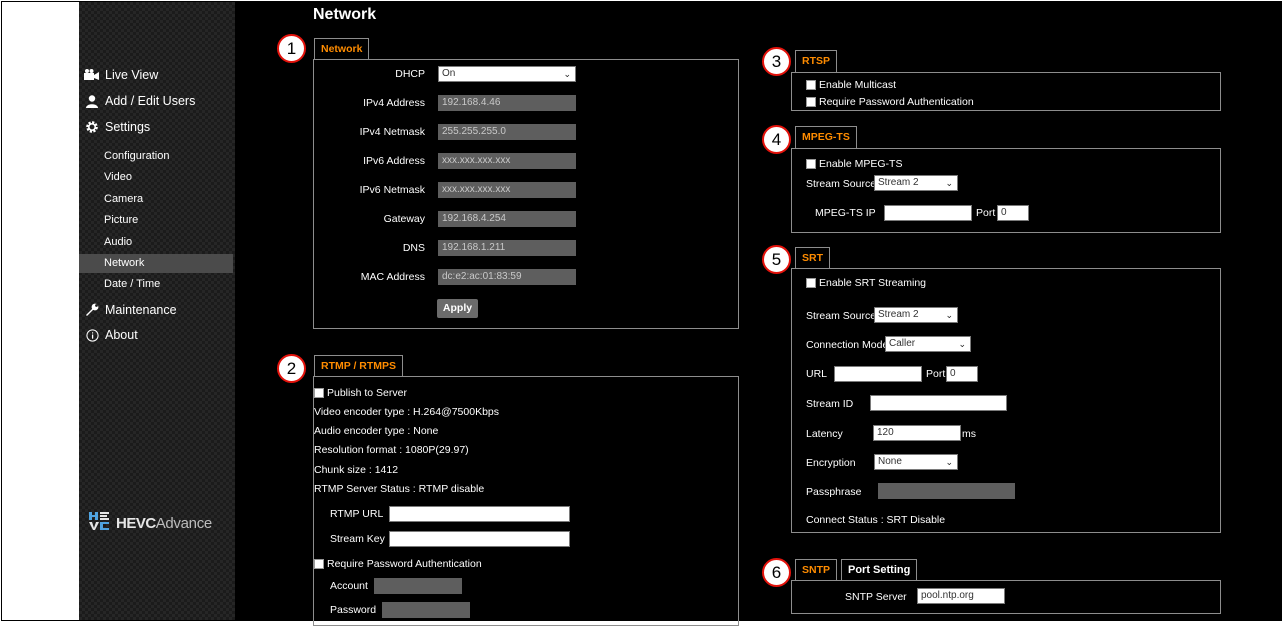 The width and height of the screenshot is (1283, 626). I want to click on srt-enable-checkbox, so click(811, 283).